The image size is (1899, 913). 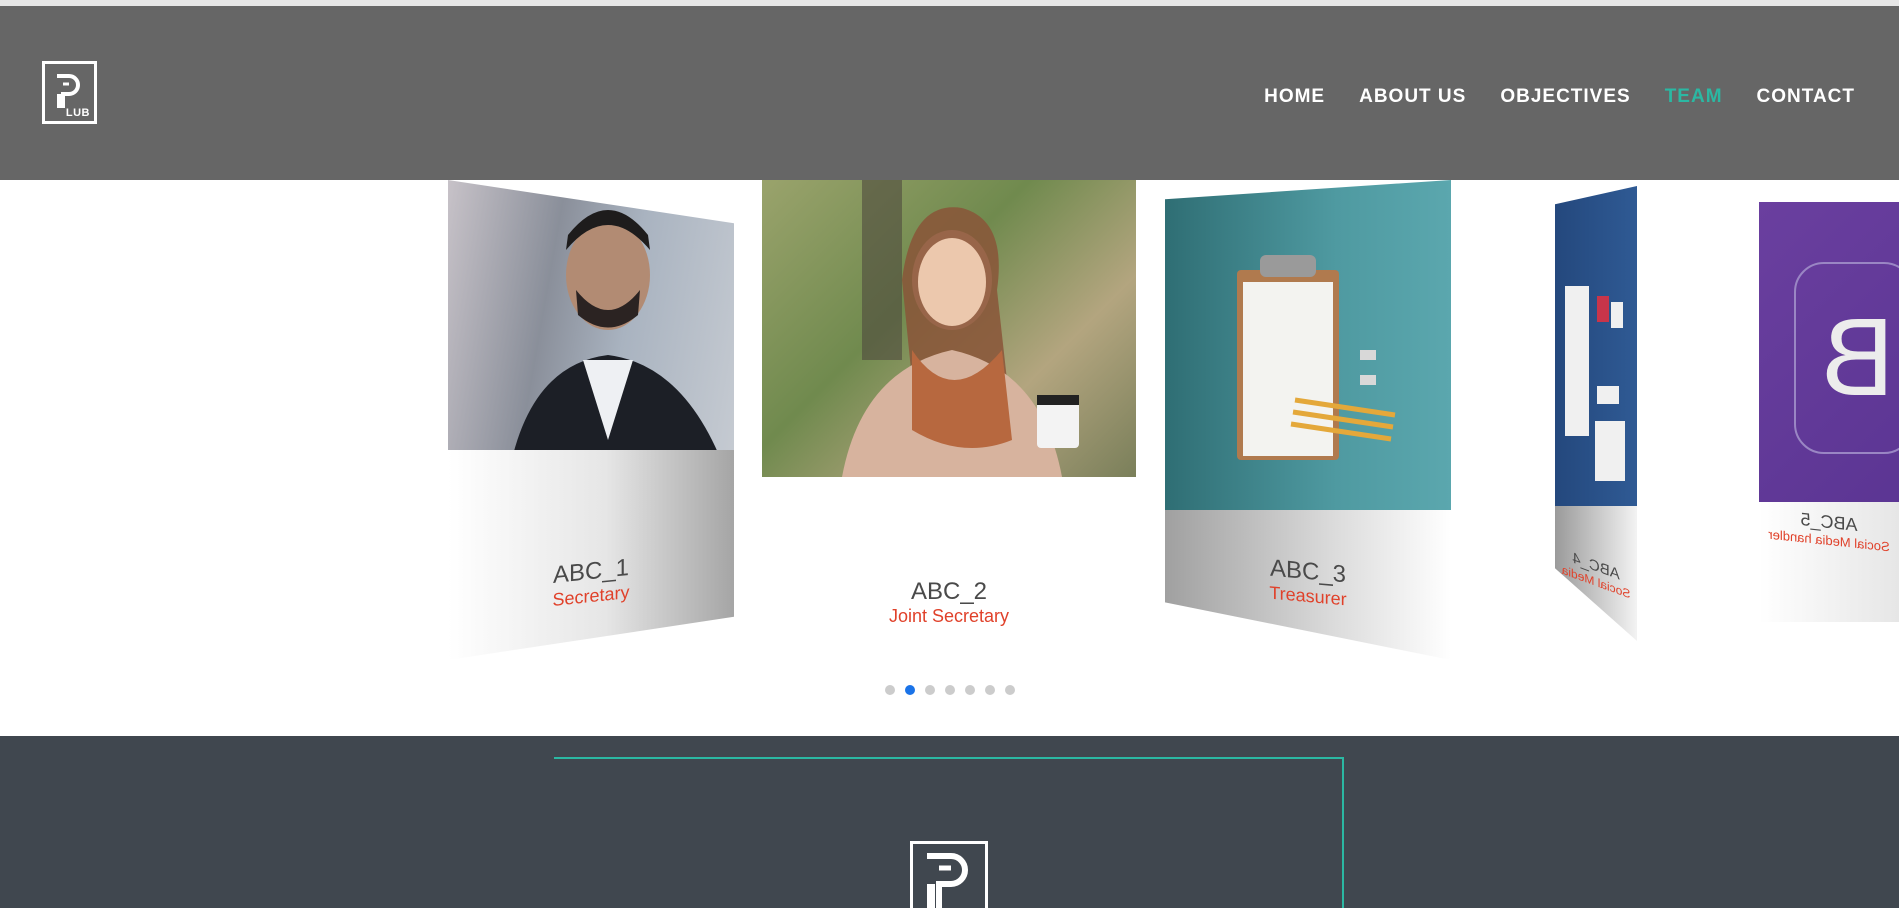 I want to click on team-card-active: ABC_2 Joint Secretary, so click(x=949, y=420).